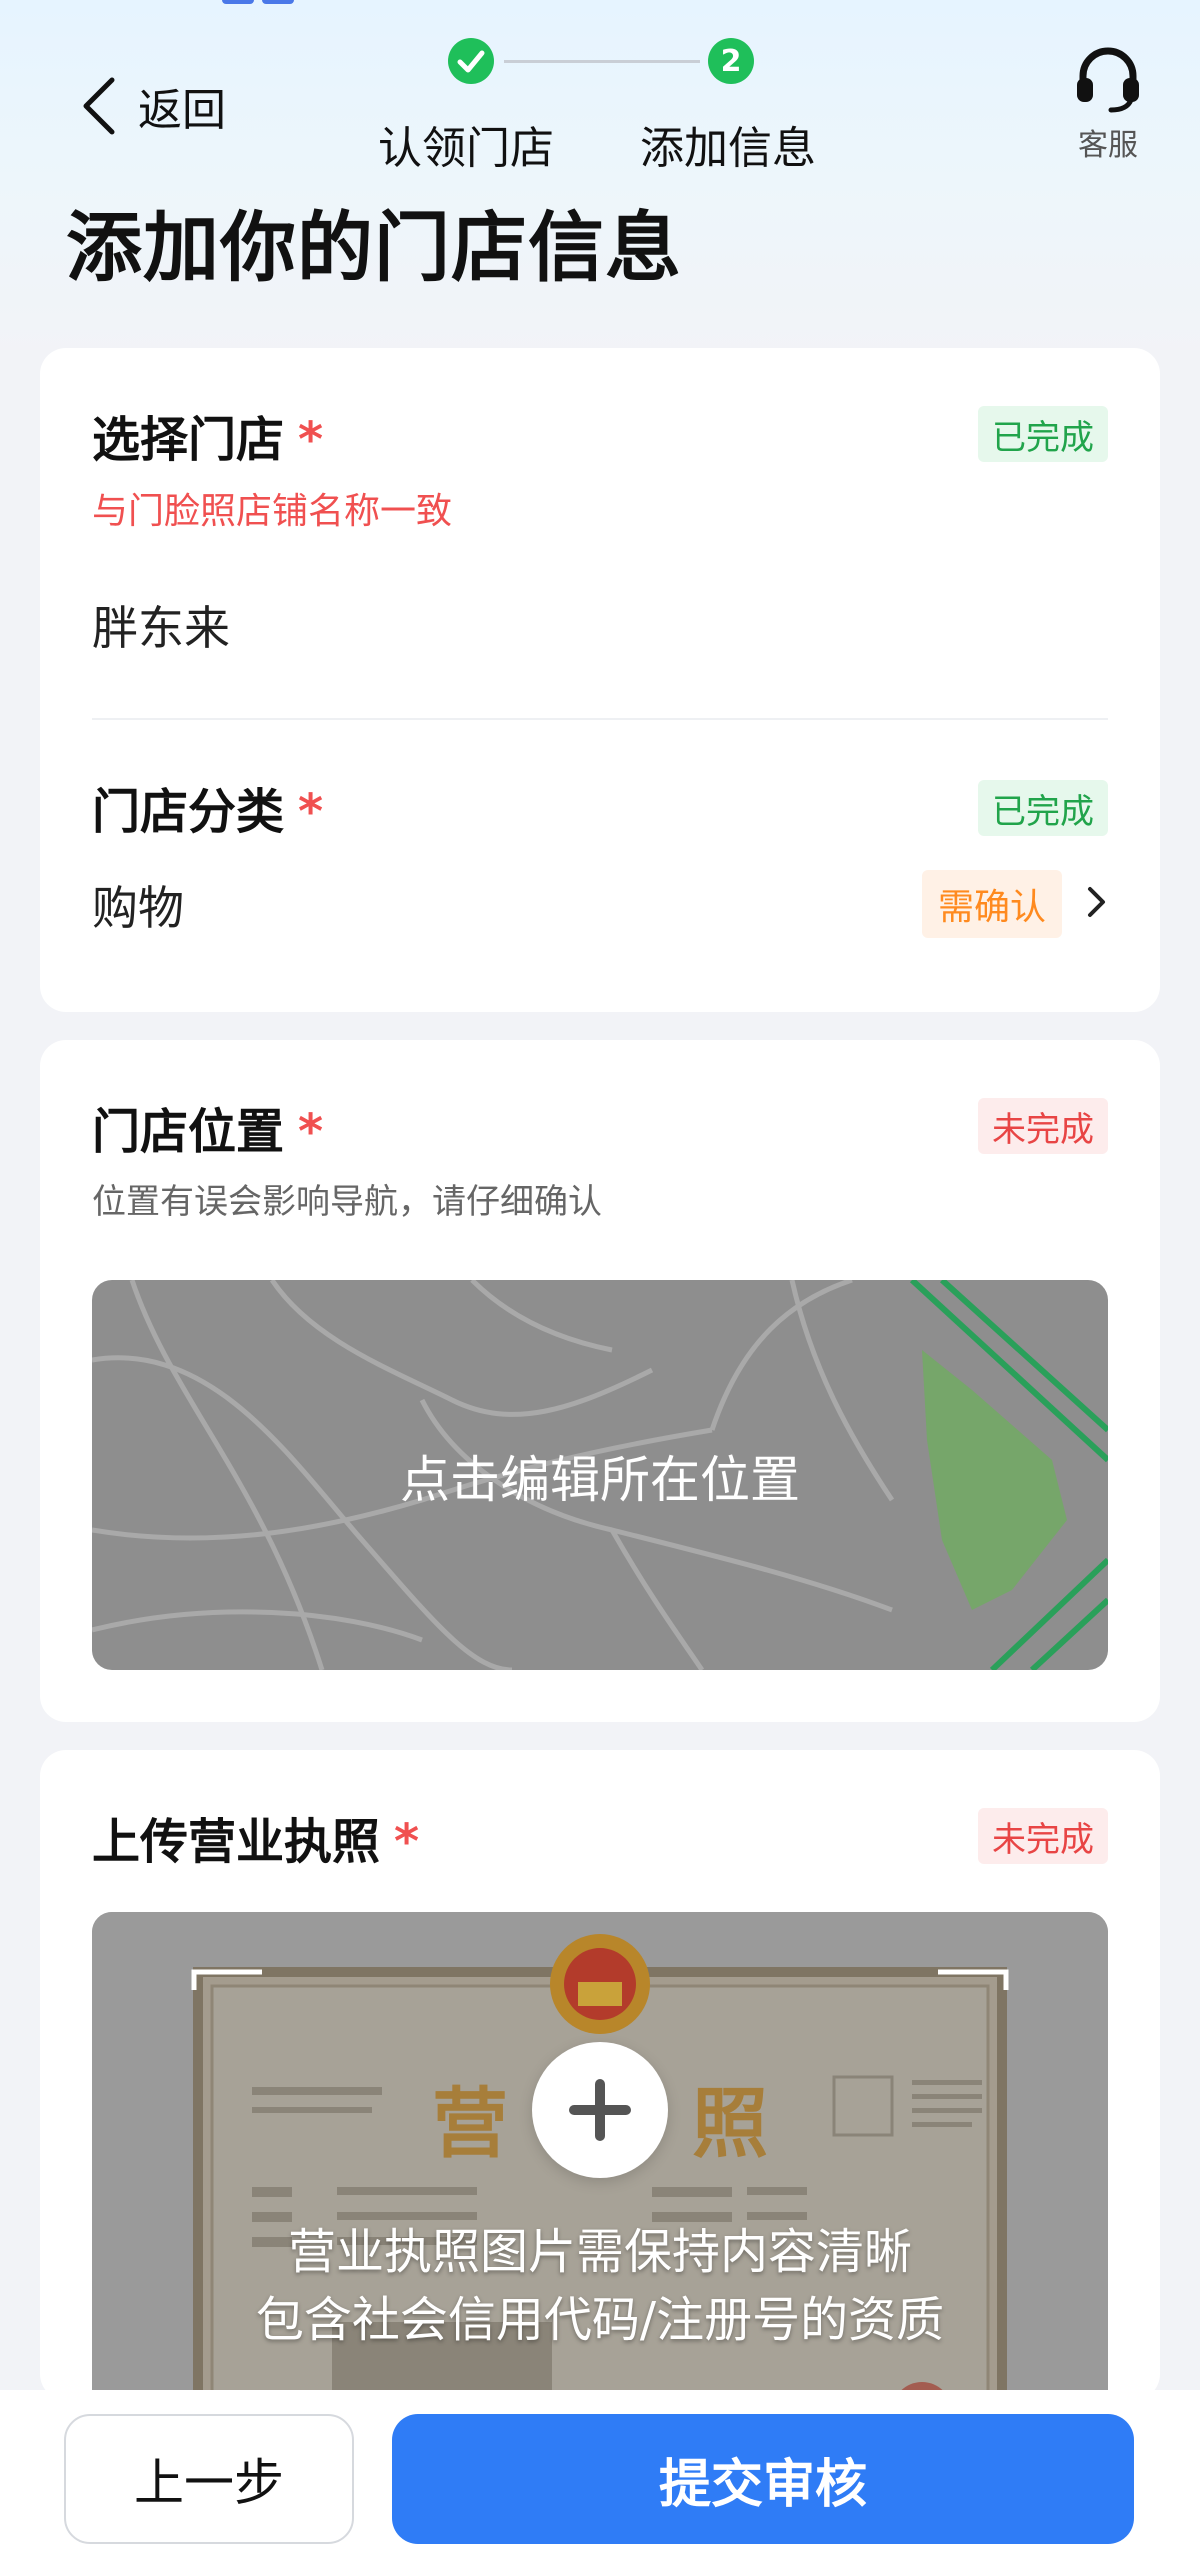 The image size is (1200, 2572). I want to click on status-bar, so click(600, 4).